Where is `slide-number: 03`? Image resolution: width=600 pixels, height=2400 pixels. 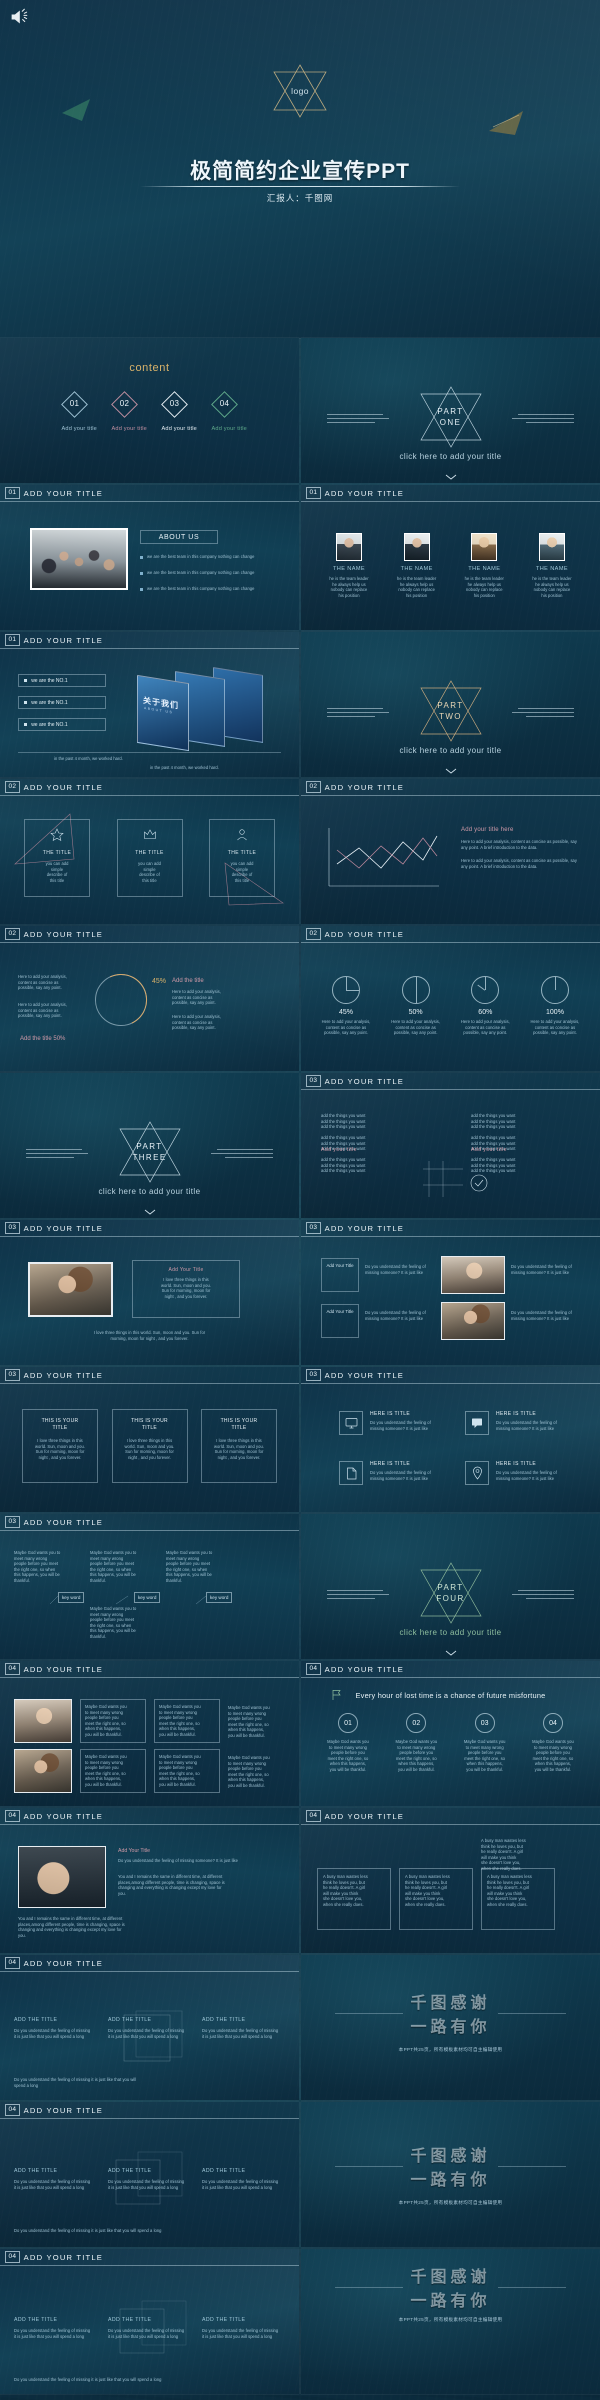
slide-number: 03 is located at coordinates (12, 1228).